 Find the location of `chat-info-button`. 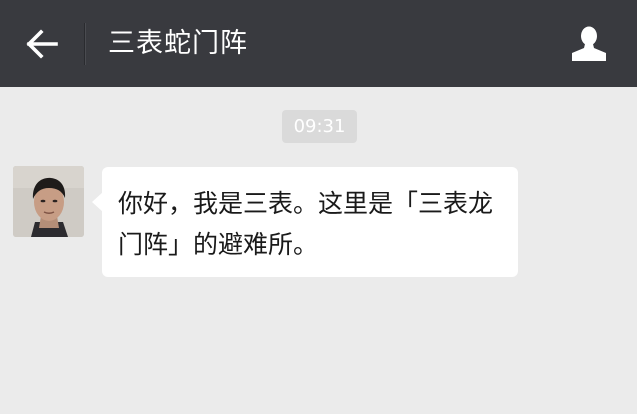

chat-info-button is located at coordinates (589, 44).